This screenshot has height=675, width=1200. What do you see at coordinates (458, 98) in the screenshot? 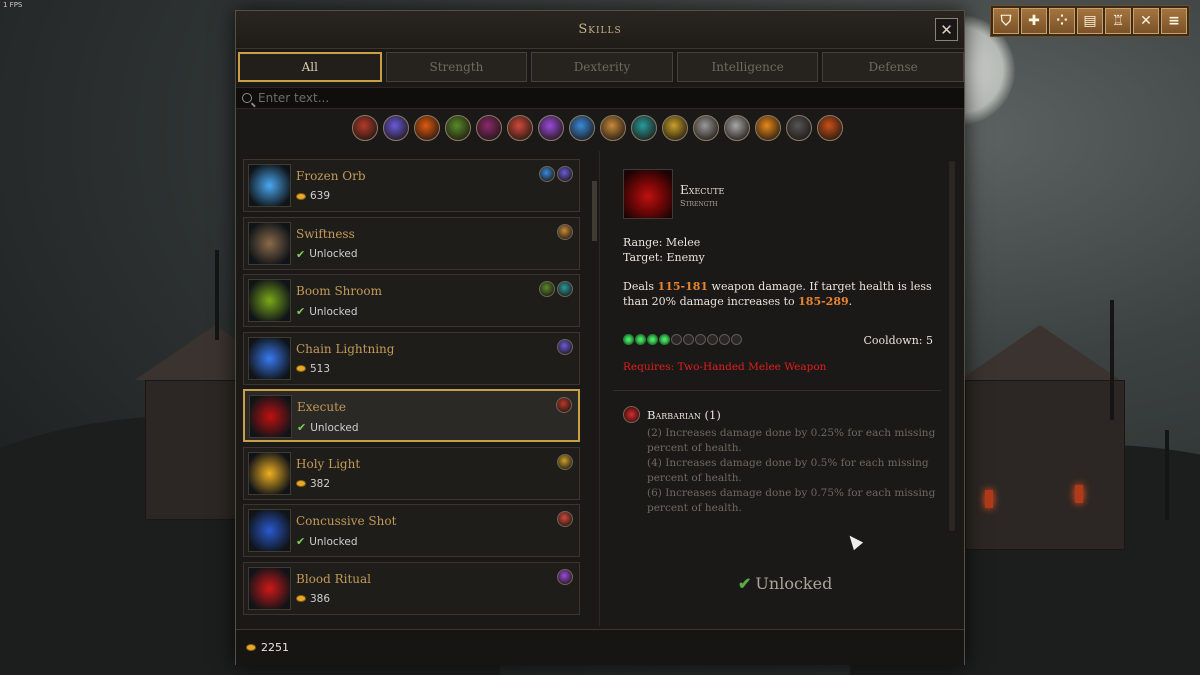
I see `search-input` at bounding box center [458, 98].